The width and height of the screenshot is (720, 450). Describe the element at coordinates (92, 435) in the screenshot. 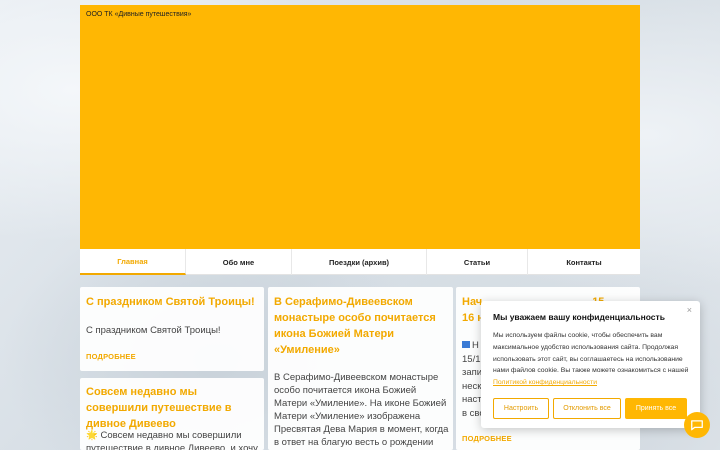

I see `star-icon: 🌟` at that location.